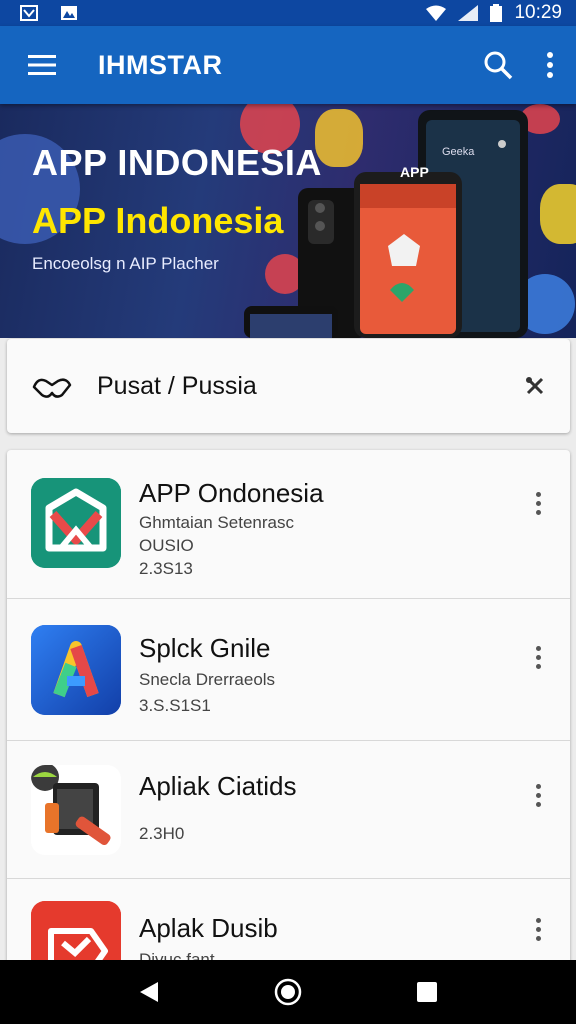  Describe the element at coordinates (218, 786) in the screenshot. I see `app-name: Apliak Ciatids` at that location.